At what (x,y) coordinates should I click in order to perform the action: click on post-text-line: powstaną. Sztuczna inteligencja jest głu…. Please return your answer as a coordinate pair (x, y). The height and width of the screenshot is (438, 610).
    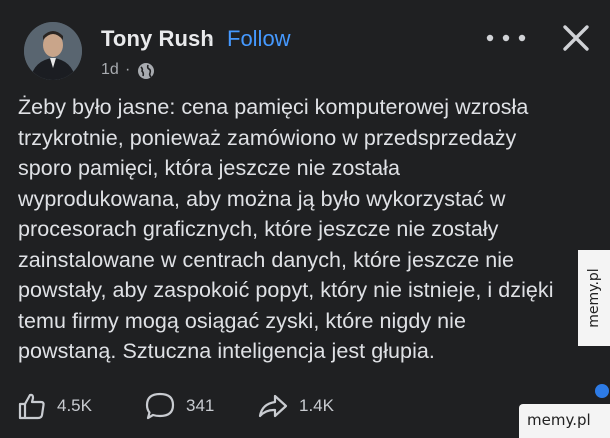
    Looking at the image, I should click on (226, 351).